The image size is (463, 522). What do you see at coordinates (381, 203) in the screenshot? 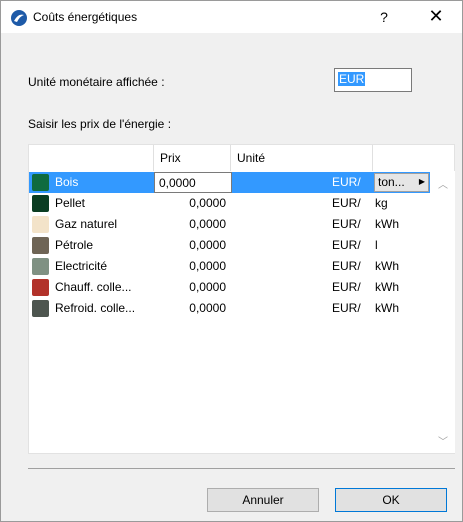
I see `unit-value: kg` at bounding box center [381, 203].